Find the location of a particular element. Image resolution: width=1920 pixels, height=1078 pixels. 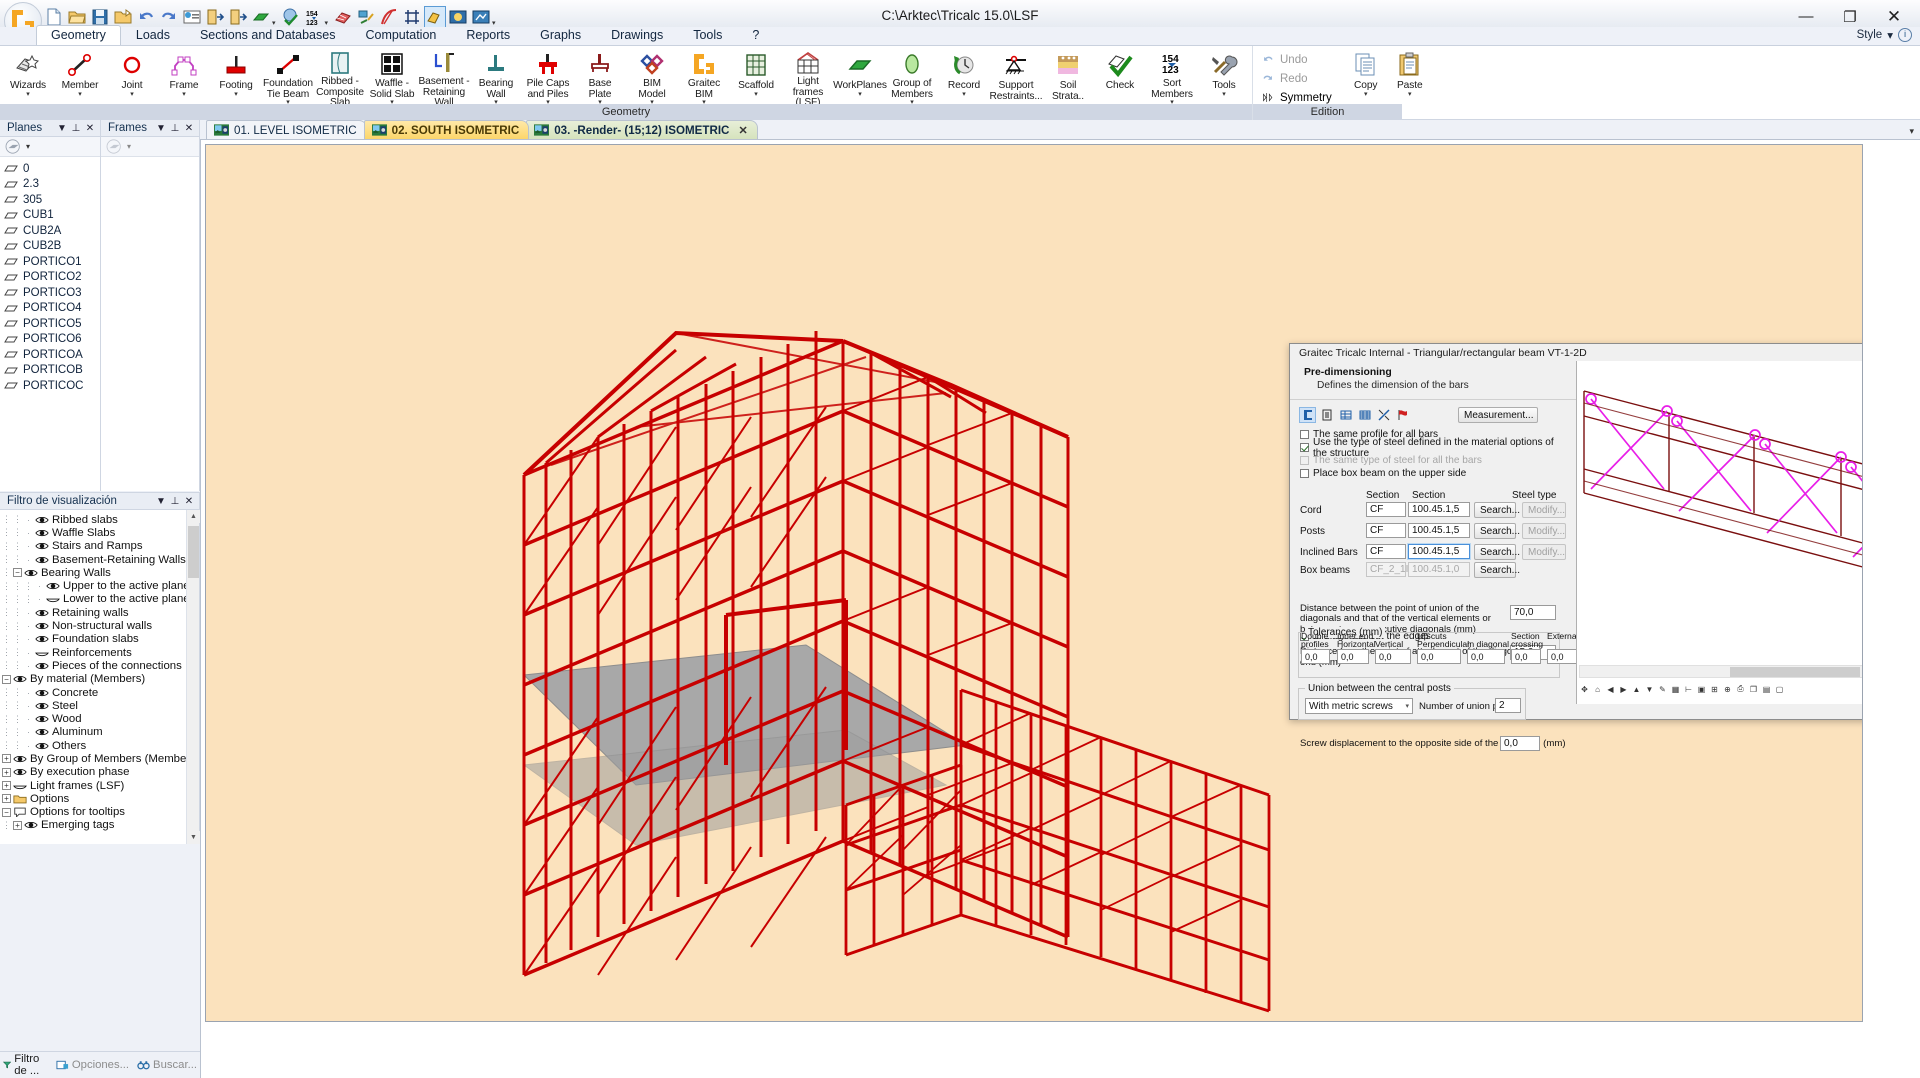

zoom-all-icon: ⊞ is located at coordinates (1714, 689).